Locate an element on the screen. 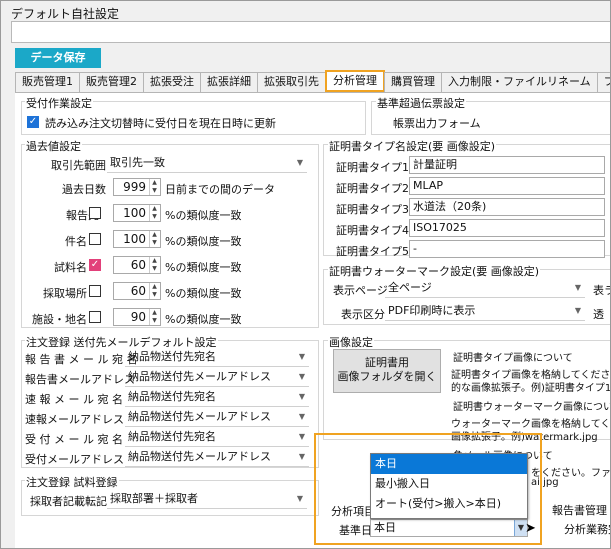 The width and height of the screenshot is (611, 549). facility-label: 施設・地名 is located at coordinates (59, 319).